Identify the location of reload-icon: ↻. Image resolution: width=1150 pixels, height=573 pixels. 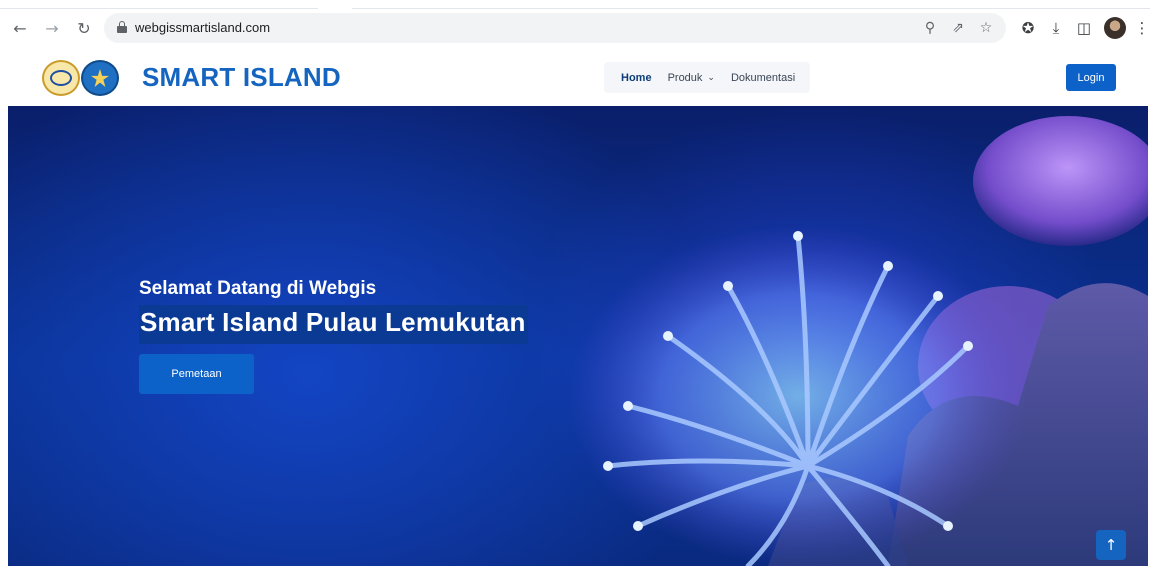
(84, 28).